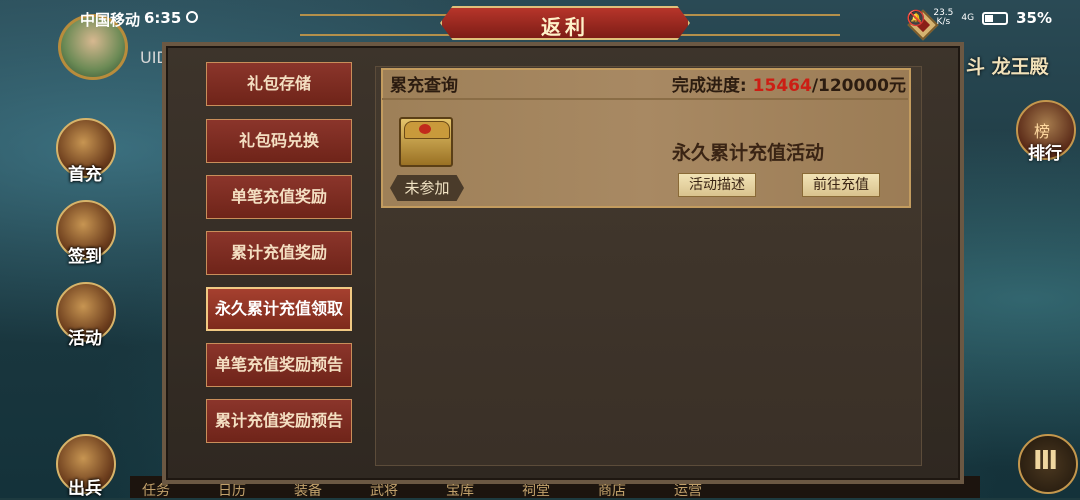 Image resolution: width=1080 pixels, height=500 pixels. What do you see at coordinates (943, 22) in the screenshot?
I see `network-speed-unit: K/s` at bounding box center [943, 22].